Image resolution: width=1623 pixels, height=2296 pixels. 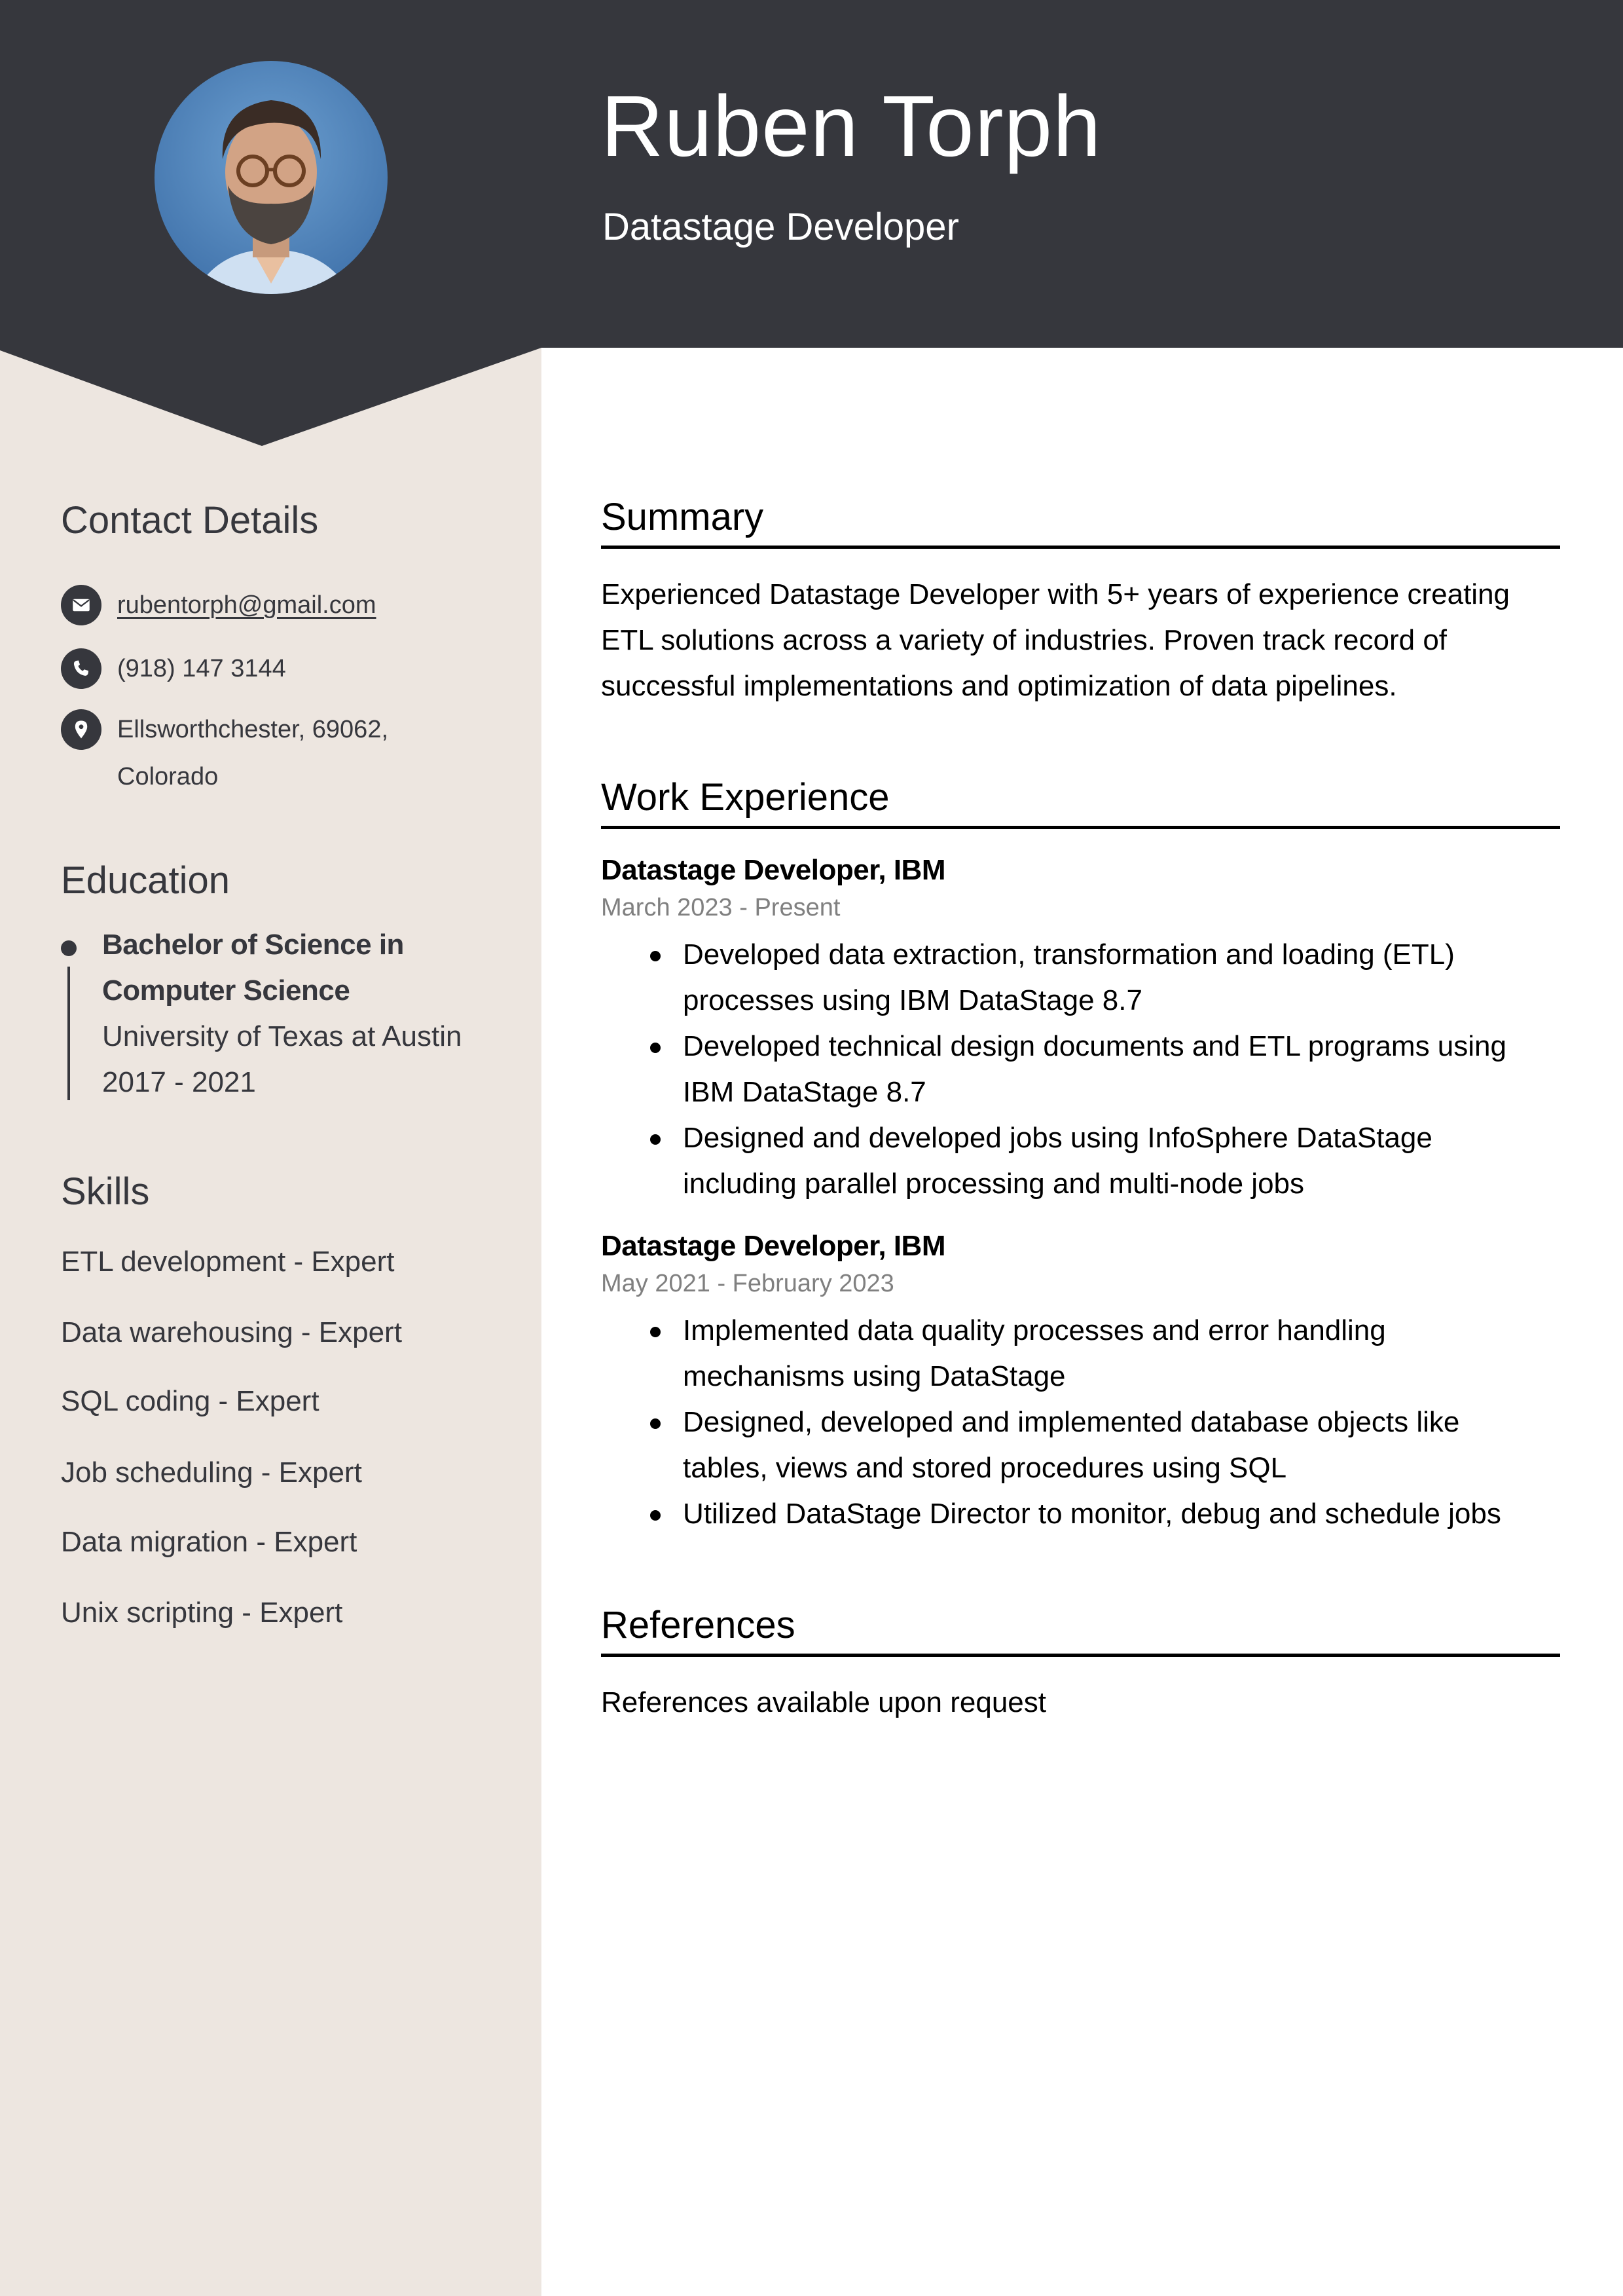 I want to click on envelope-icon, so click(x=81, y=605).